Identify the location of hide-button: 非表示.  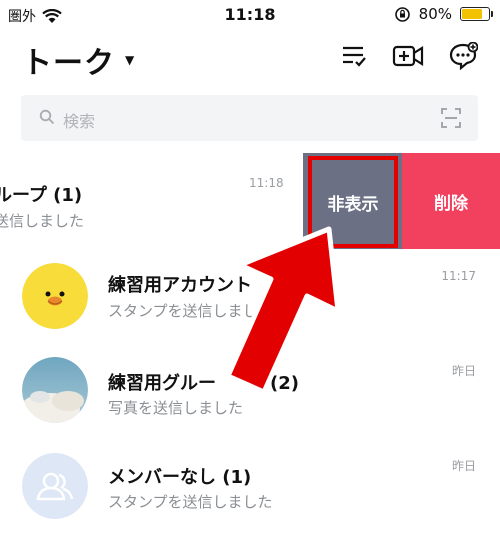
(352, 201).